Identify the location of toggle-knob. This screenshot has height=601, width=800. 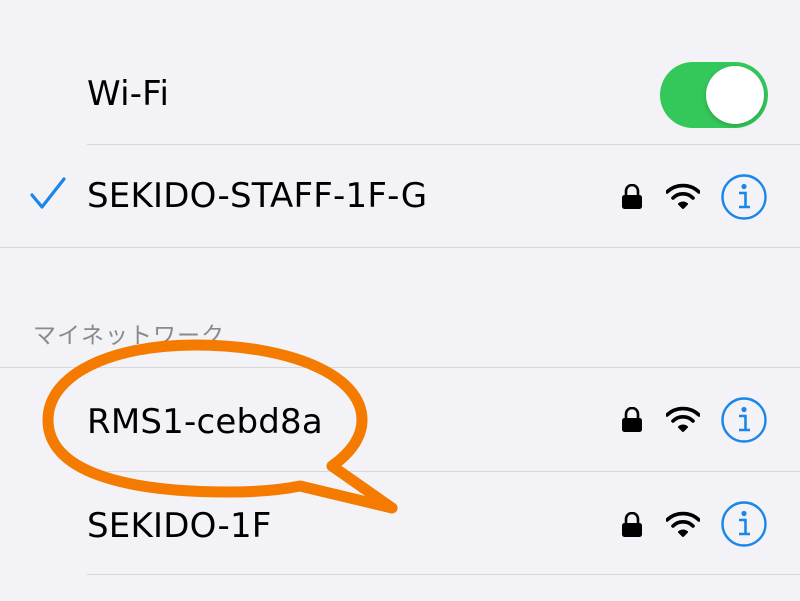
(735, 95).